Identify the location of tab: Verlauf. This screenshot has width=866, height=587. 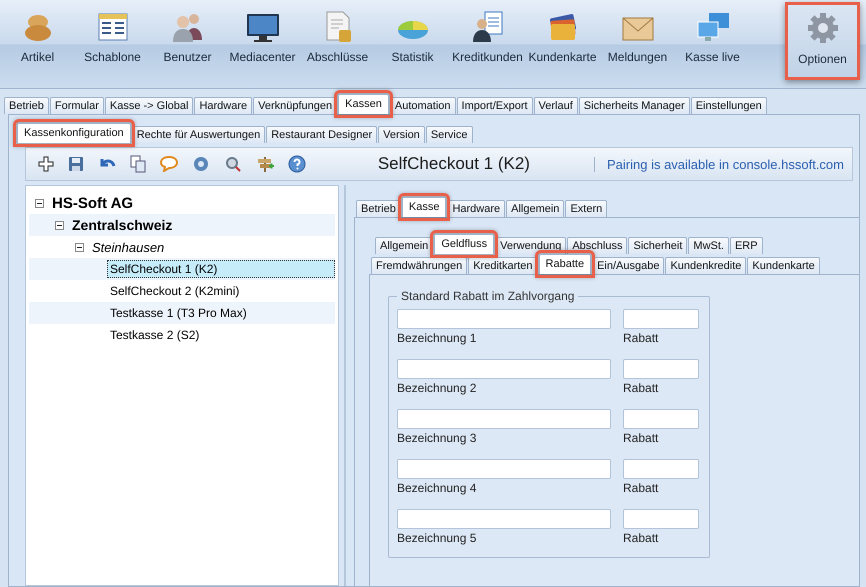
(556, 105).